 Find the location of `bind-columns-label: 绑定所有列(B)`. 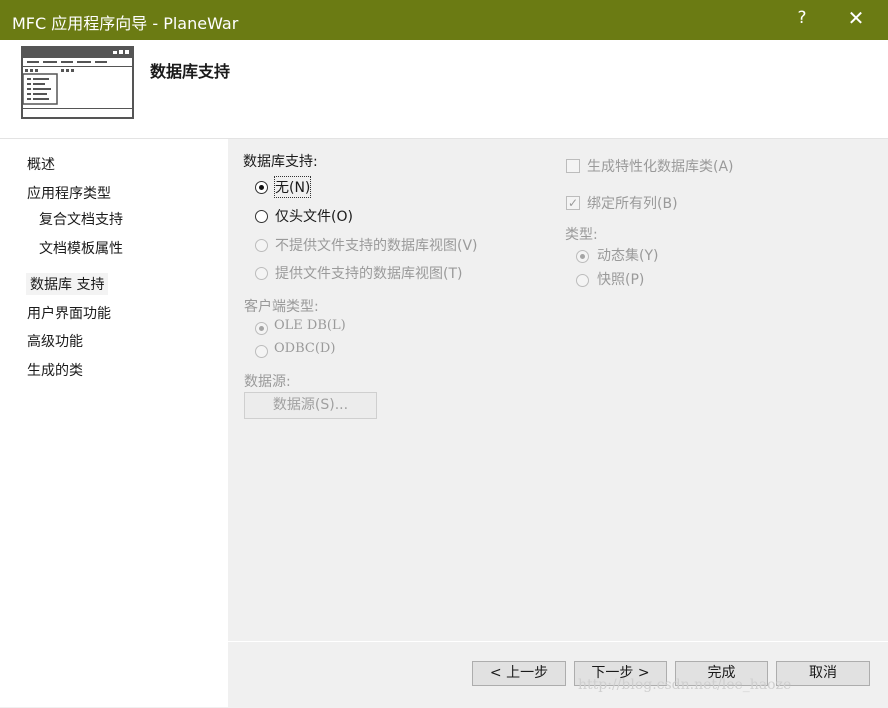

bind-columns-label: 绑定所有列(B) is located at coordinates (632, 203).